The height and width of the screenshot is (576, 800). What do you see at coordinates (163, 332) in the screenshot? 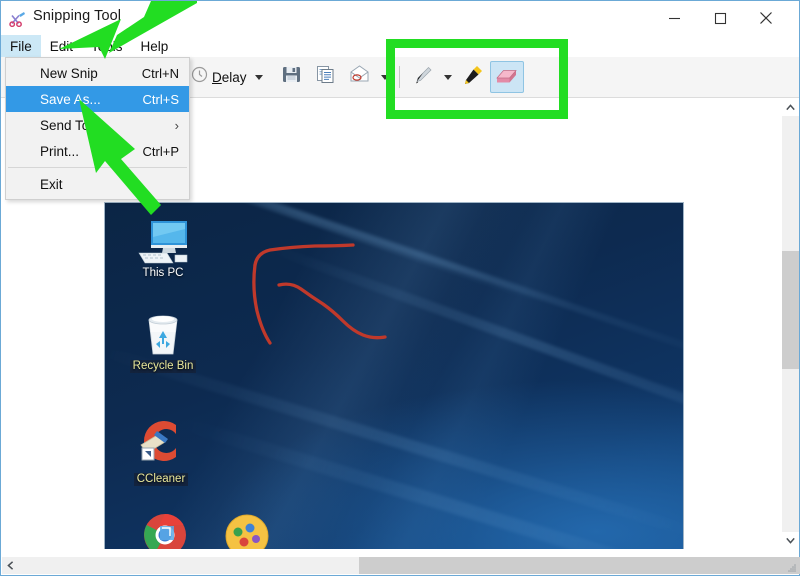
I see `recycle-bin-icon` at bounding box center [163, 332].